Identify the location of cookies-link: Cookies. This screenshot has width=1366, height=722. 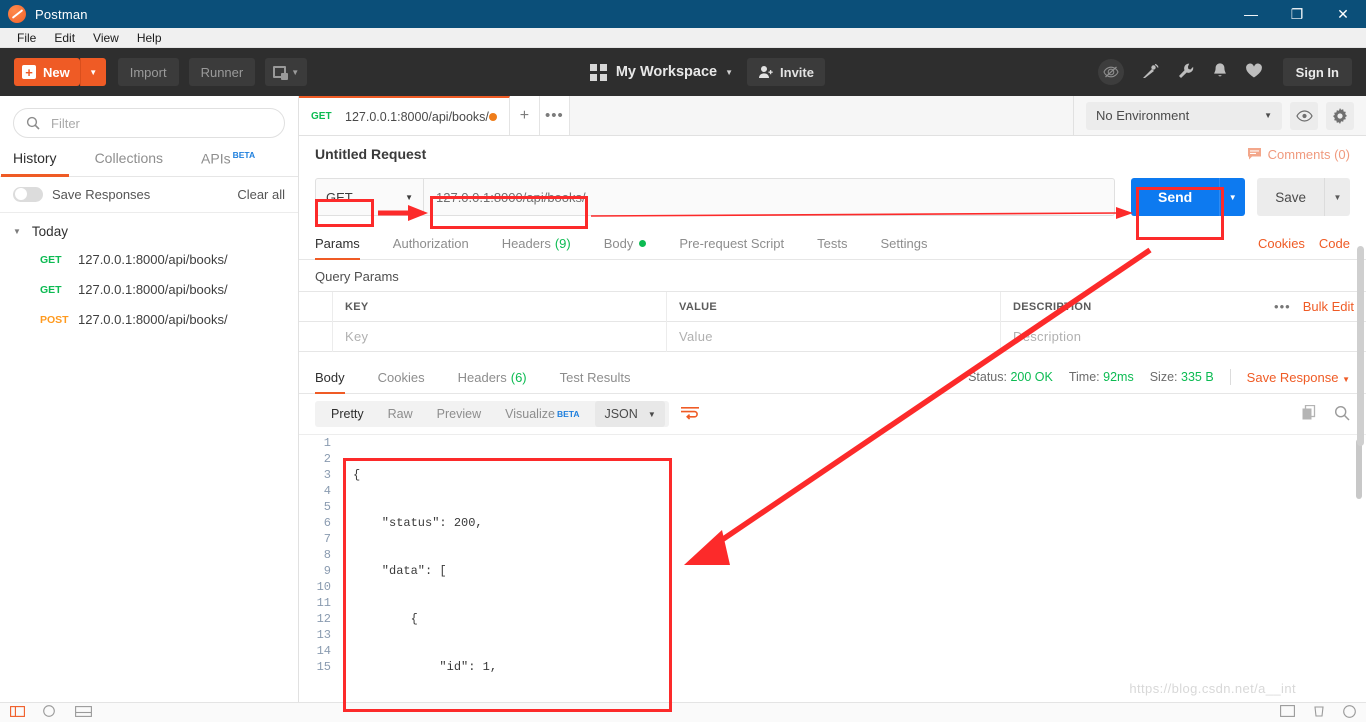
(1281, 243).